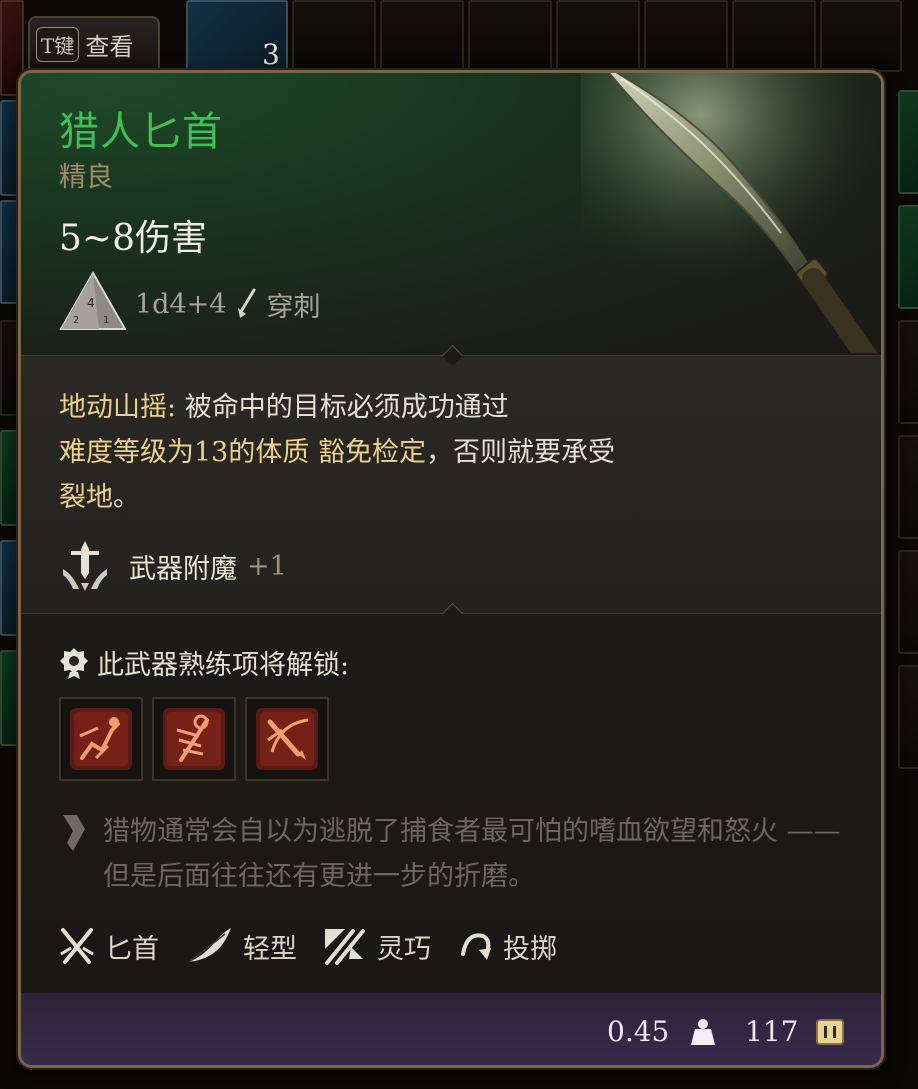 The height and width of the screenshot is (1089, 918). What do you see at coordinates (271, 54) in the screenshot?
I see `stack-count: 3` at bounding box center [271, 54].